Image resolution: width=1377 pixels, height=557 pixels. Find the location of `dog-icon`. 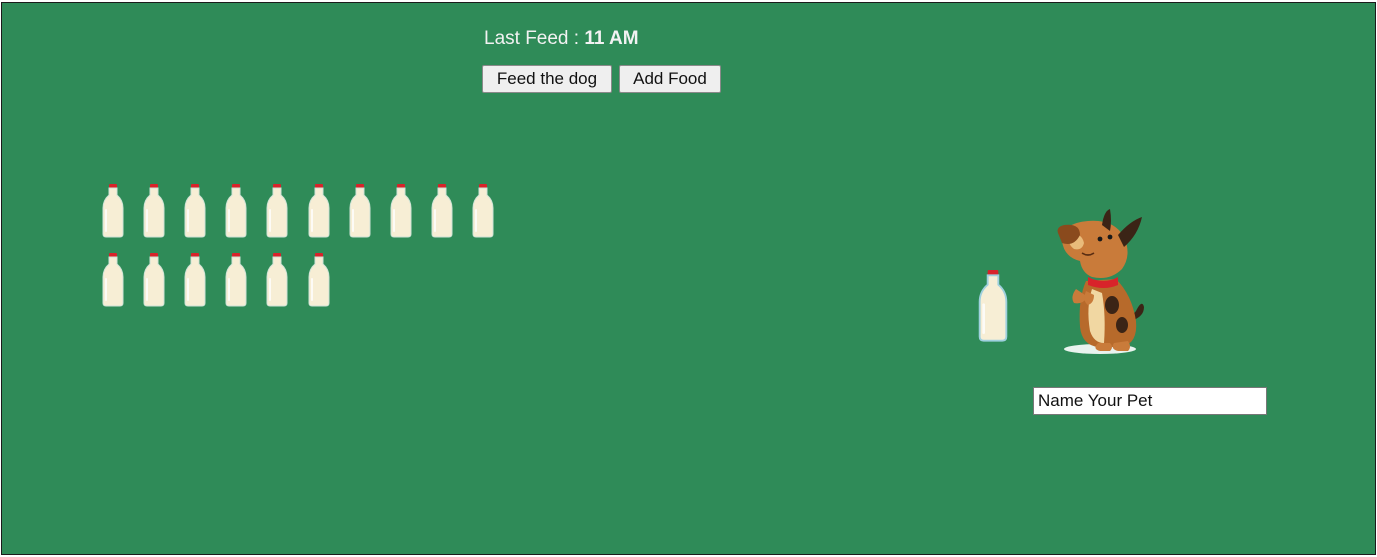

dog-icon is located at coordinates (1100, 281).